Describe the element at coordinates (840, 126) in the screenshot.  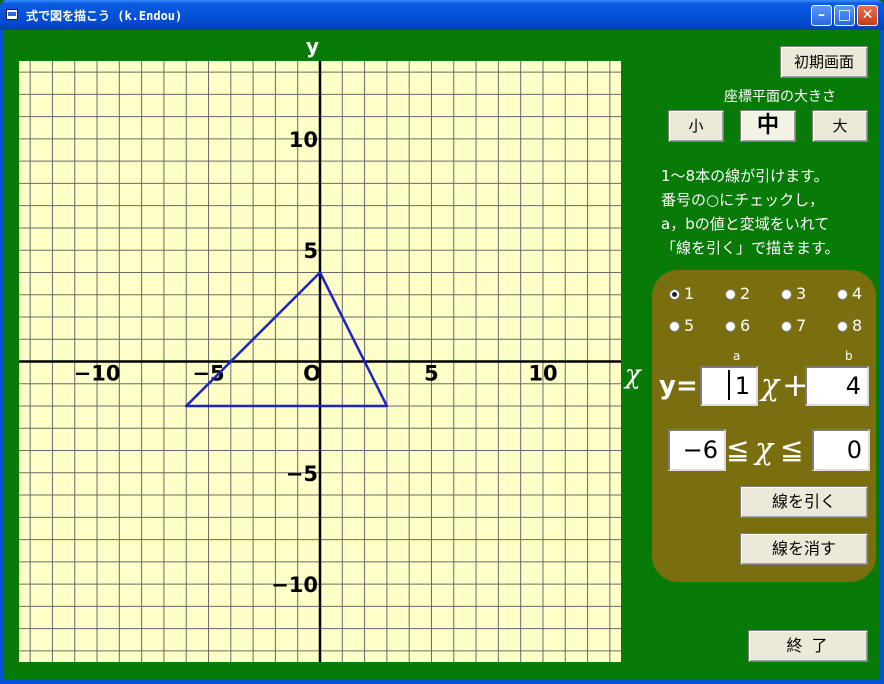
I see `size-large-button: 大` at that location.